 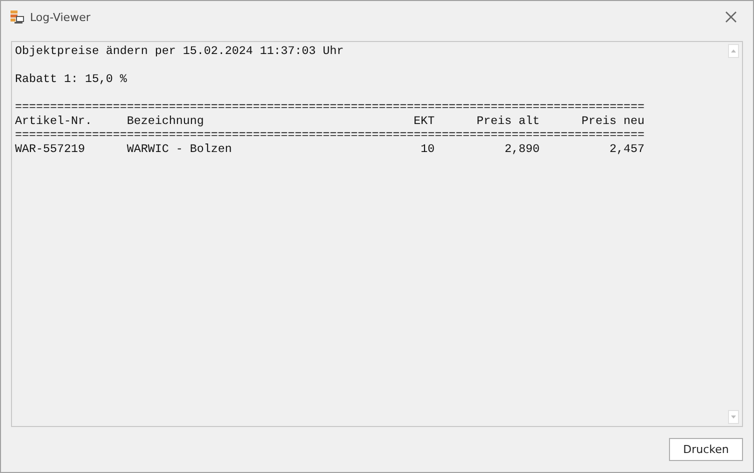 What do you see at coordinates (179, 51) in the screenshot?
I see `log-line: Objektpreise ändern per 15.02.2024 11:37:03 Uhr` at bounding box center [179, 51].